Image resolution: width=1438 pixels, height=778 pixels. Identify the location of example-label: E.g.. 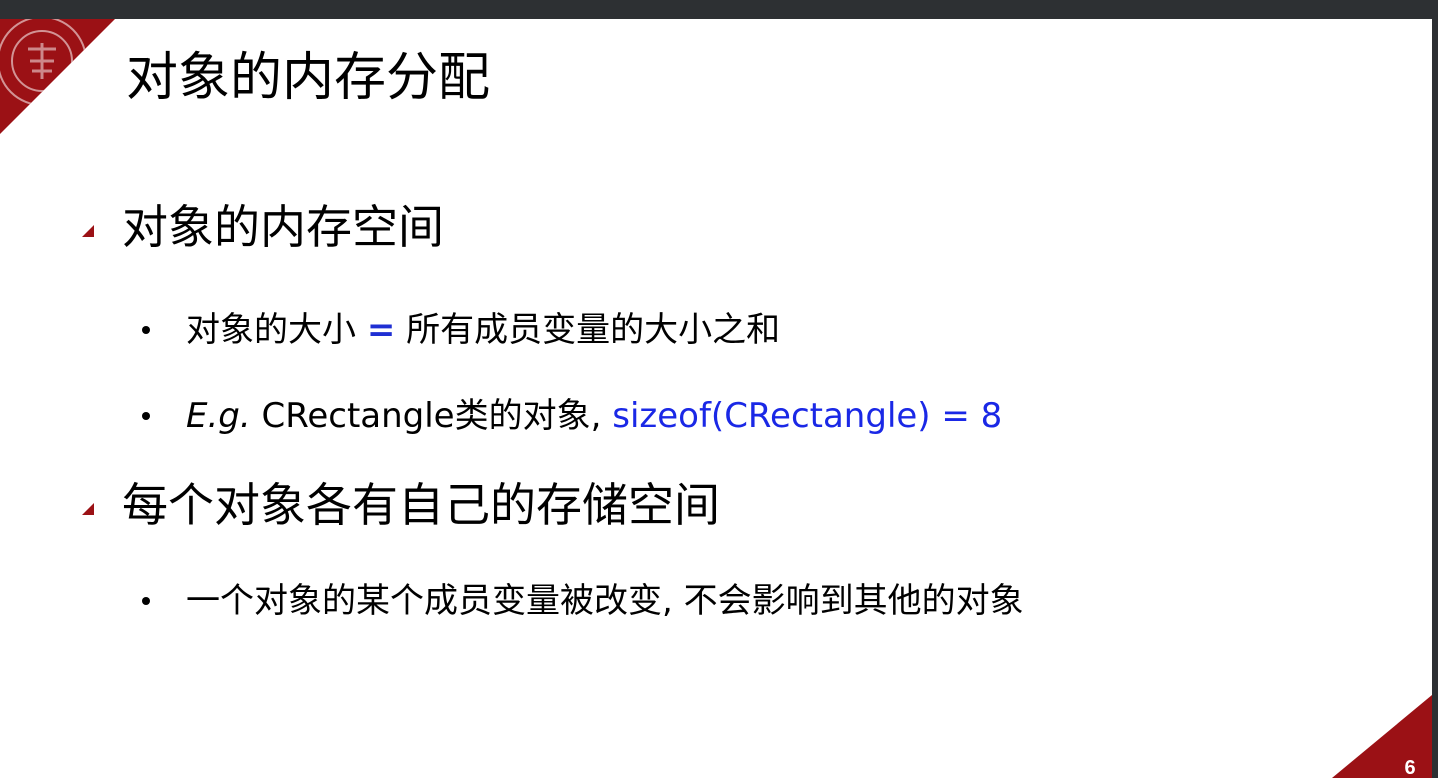
(218, 416).